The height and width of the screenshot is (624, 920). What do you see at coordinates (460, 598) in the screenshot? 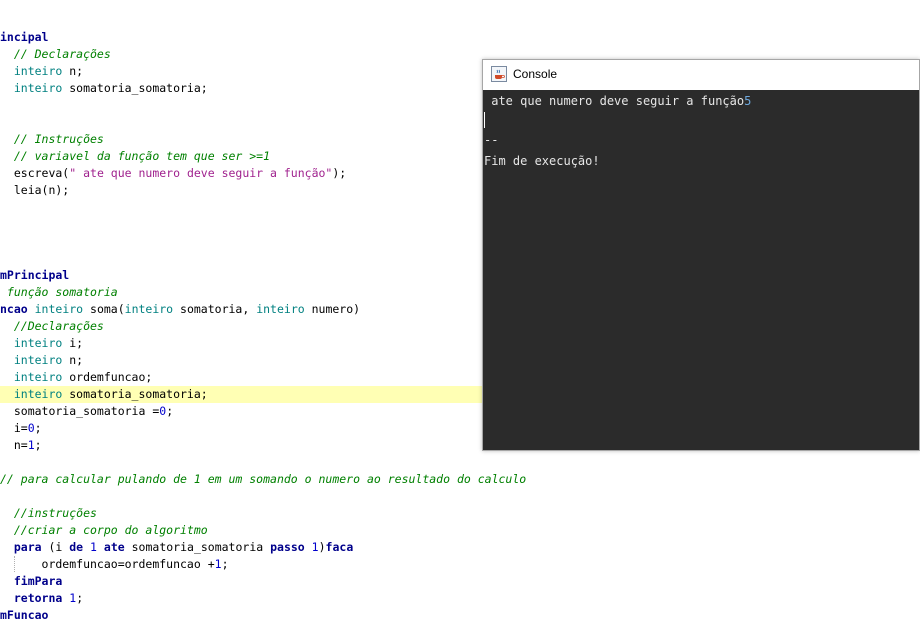
I see `code-line-retorna: retorna 1;` at bounding box center [460, 598].